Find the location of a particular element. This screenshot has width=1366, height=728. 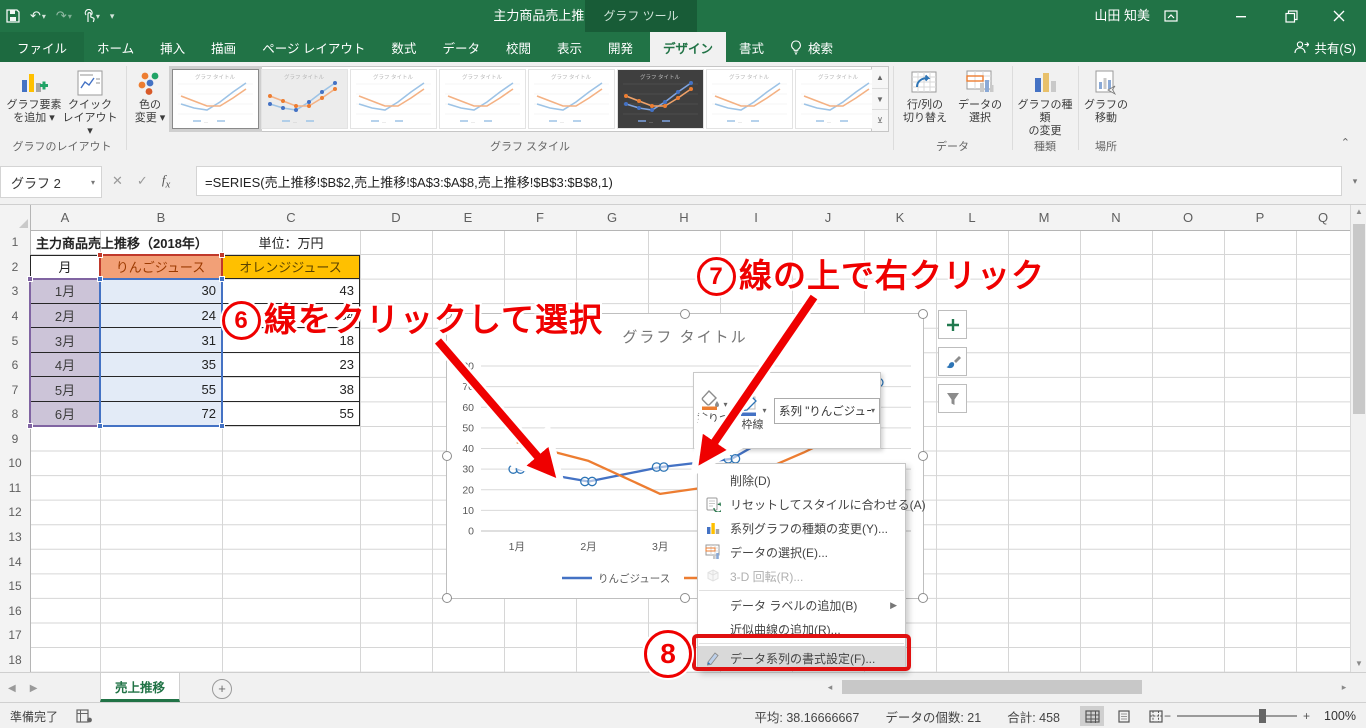

chart-filters-button is located at coordinates (952, 398).